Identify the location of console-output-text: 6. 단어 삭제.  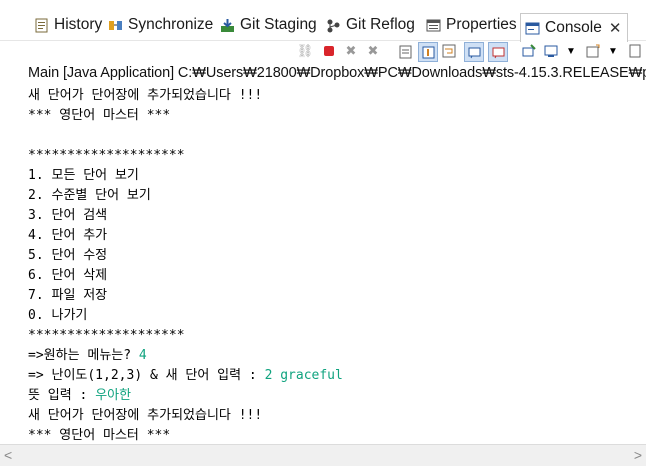
(68, 275).